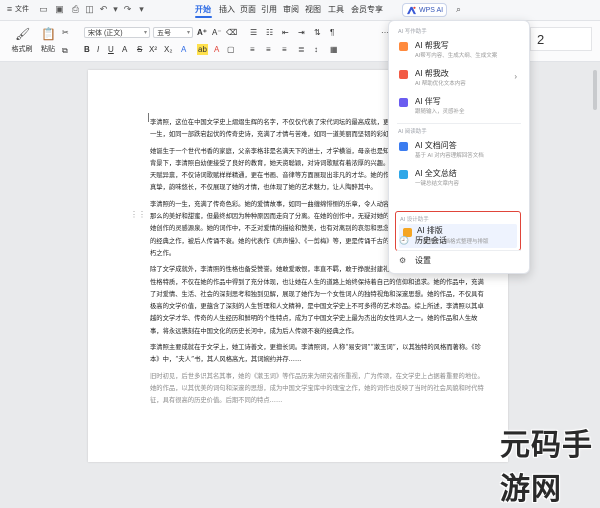 Image resolution: width=600 pixels, height=508 pixels. I want to click on underline-icon: U, so click(111, 49).